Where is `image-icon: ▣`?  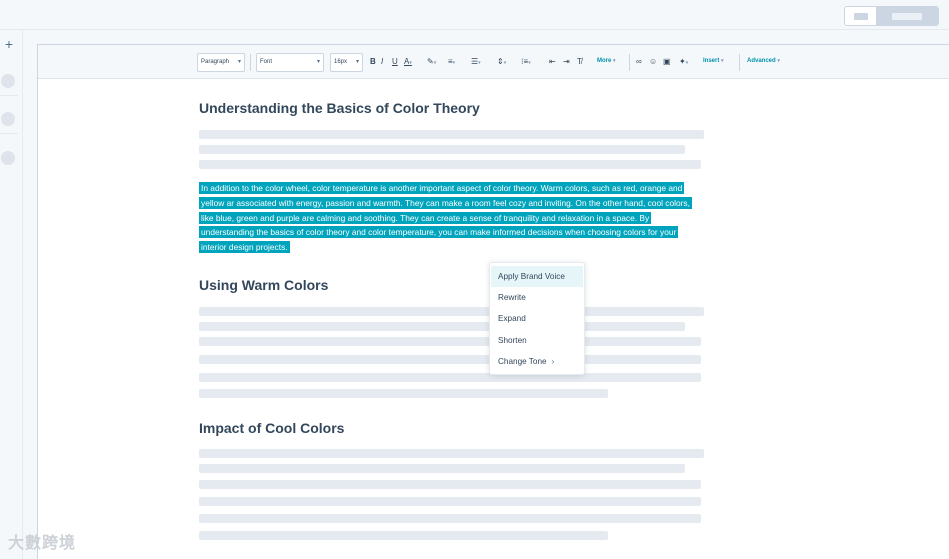
image-icon: ▣ is located at coordinates (667, 61).